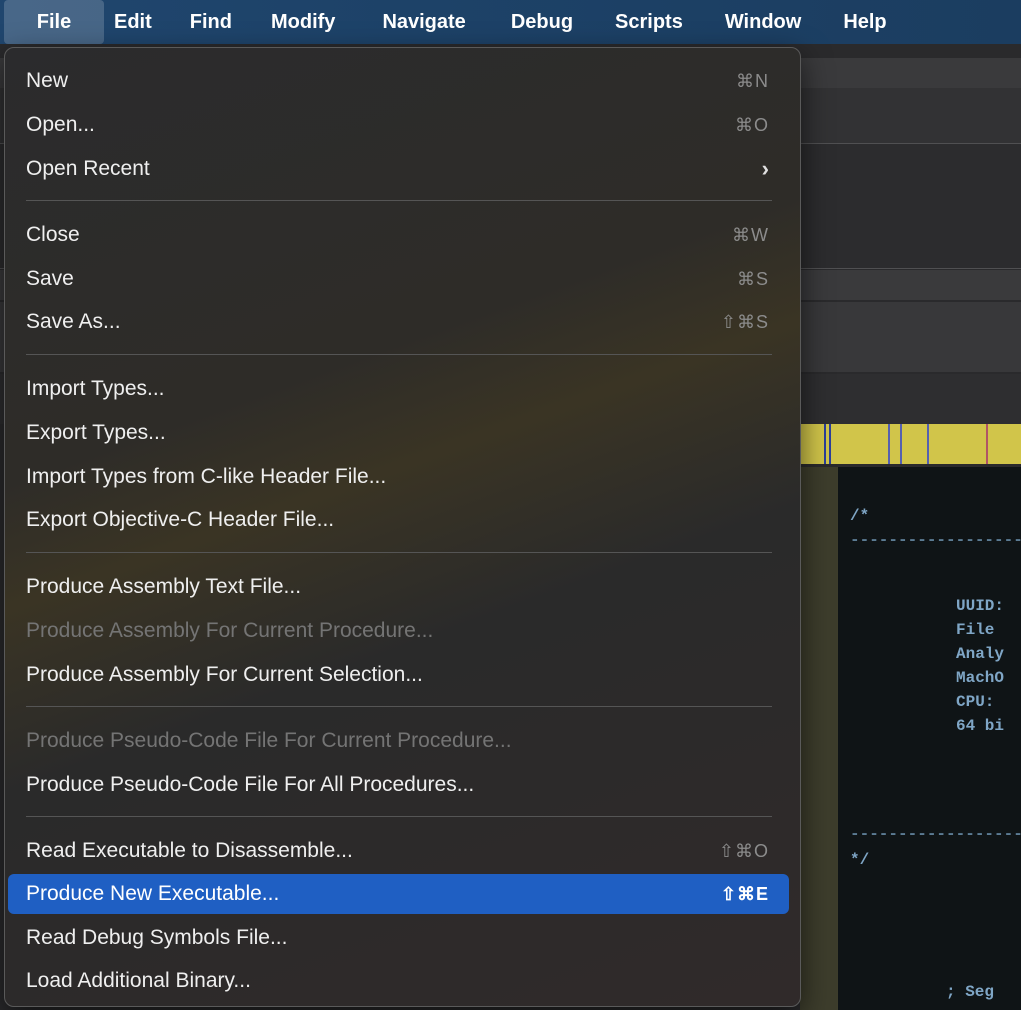  What do you see at coordinates (765, 168) in the screenshot?
I see `chevron-right-icon: ›` at bounding box center [765, 168].